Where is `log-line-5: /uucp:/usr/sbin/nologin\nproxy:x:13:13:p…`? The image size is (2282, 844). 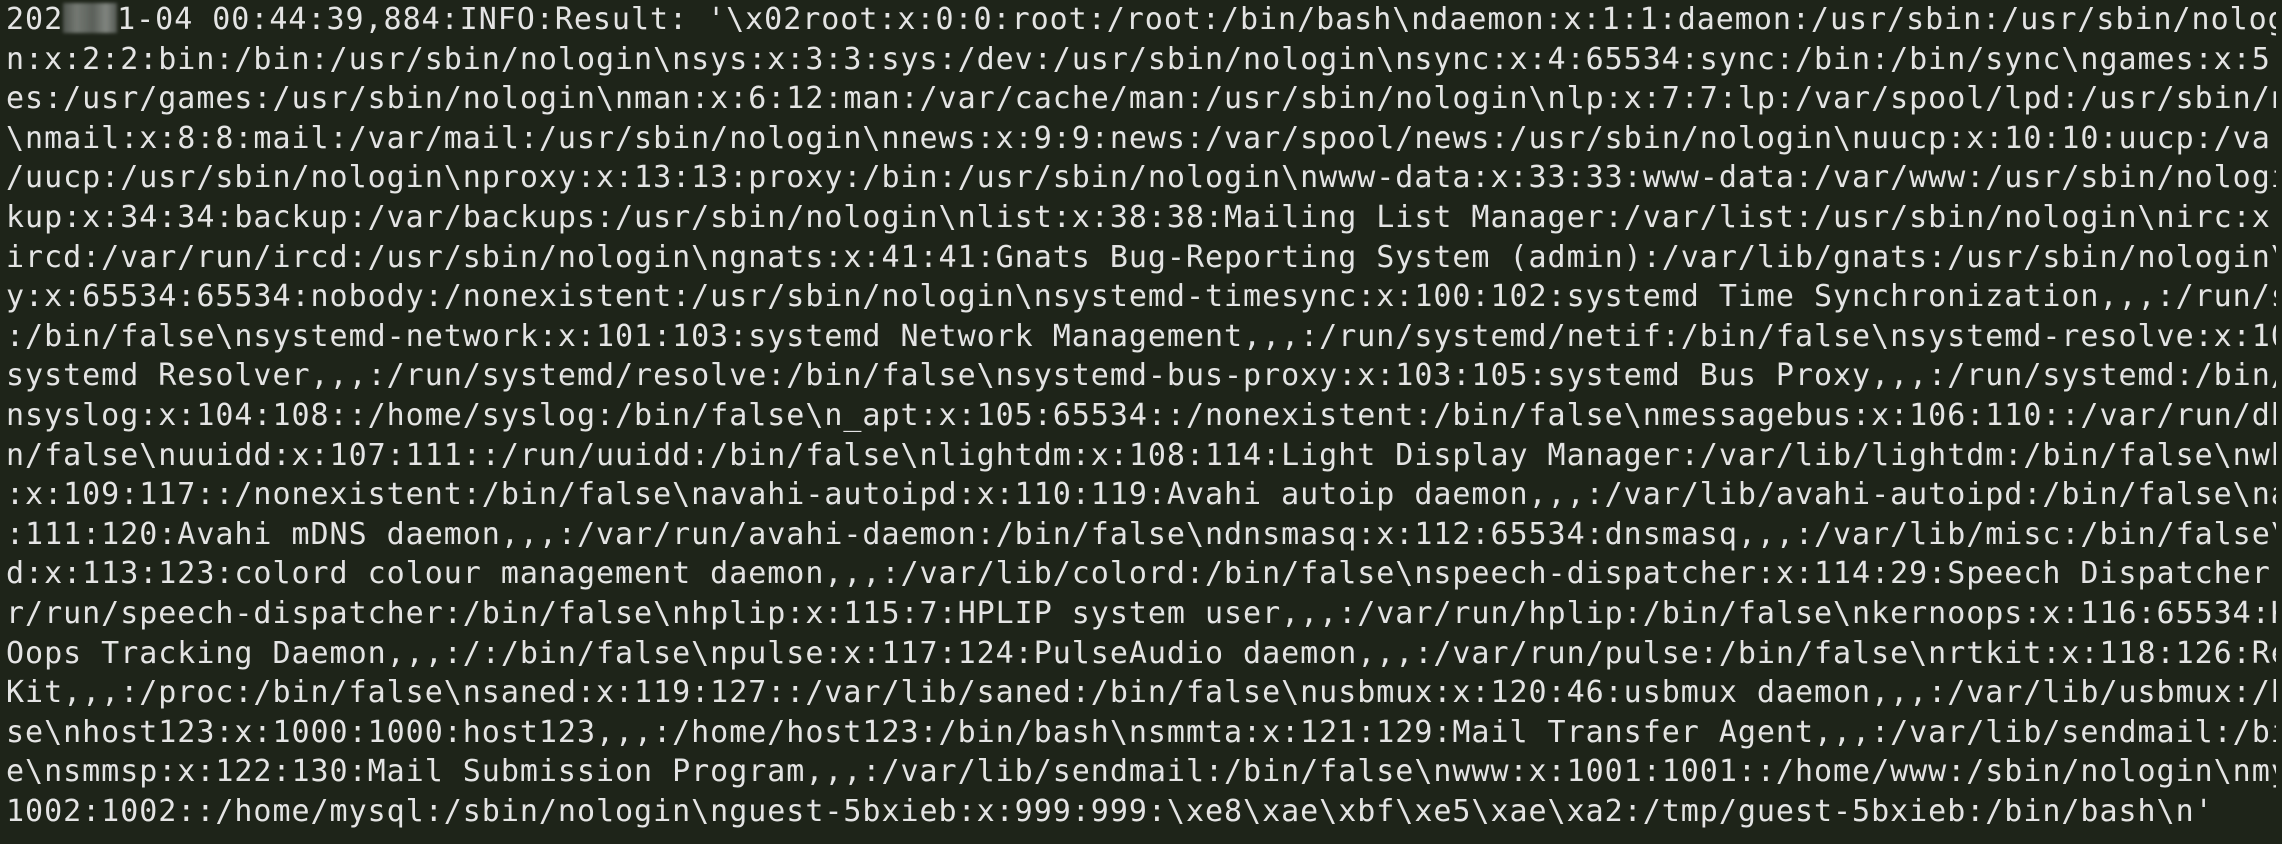 log-line-5: /uucp:/usr/sbin/nologin\nproxy:x:13:13:p… is located at coordinates (1141, 178).